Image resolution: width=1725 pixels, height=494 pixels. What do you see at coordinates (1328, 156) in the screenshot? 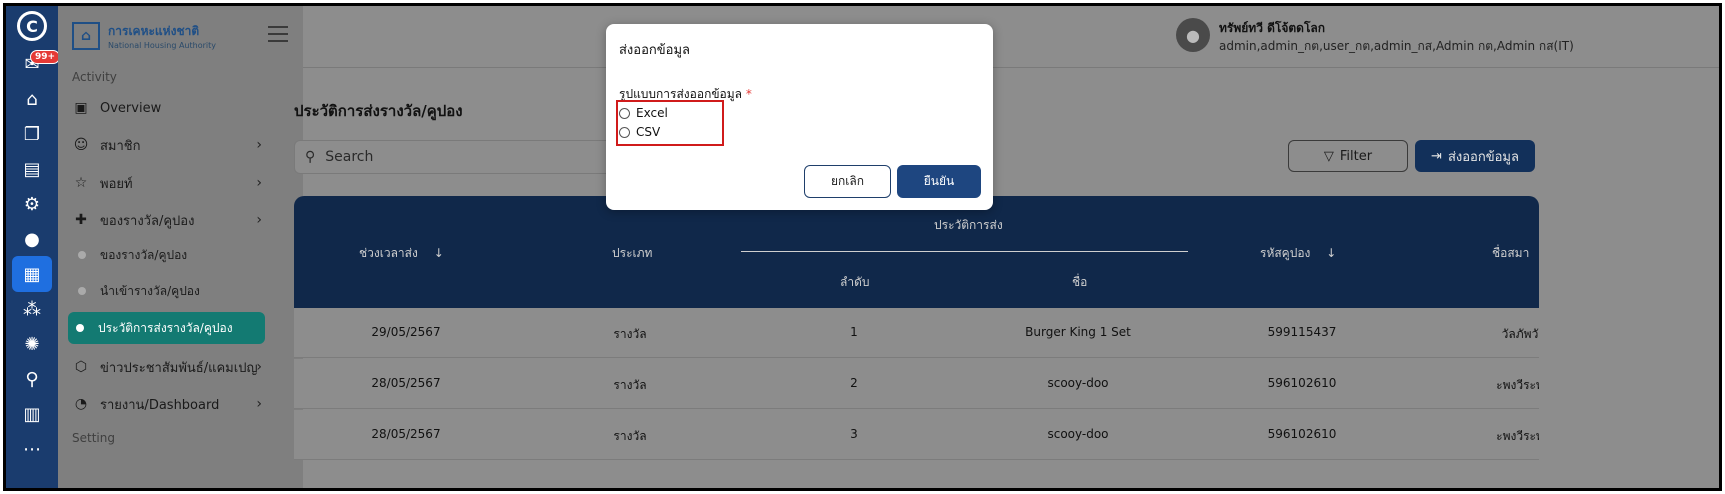
I see `filter-icon: ▽` at bounding box center [1328, 156].